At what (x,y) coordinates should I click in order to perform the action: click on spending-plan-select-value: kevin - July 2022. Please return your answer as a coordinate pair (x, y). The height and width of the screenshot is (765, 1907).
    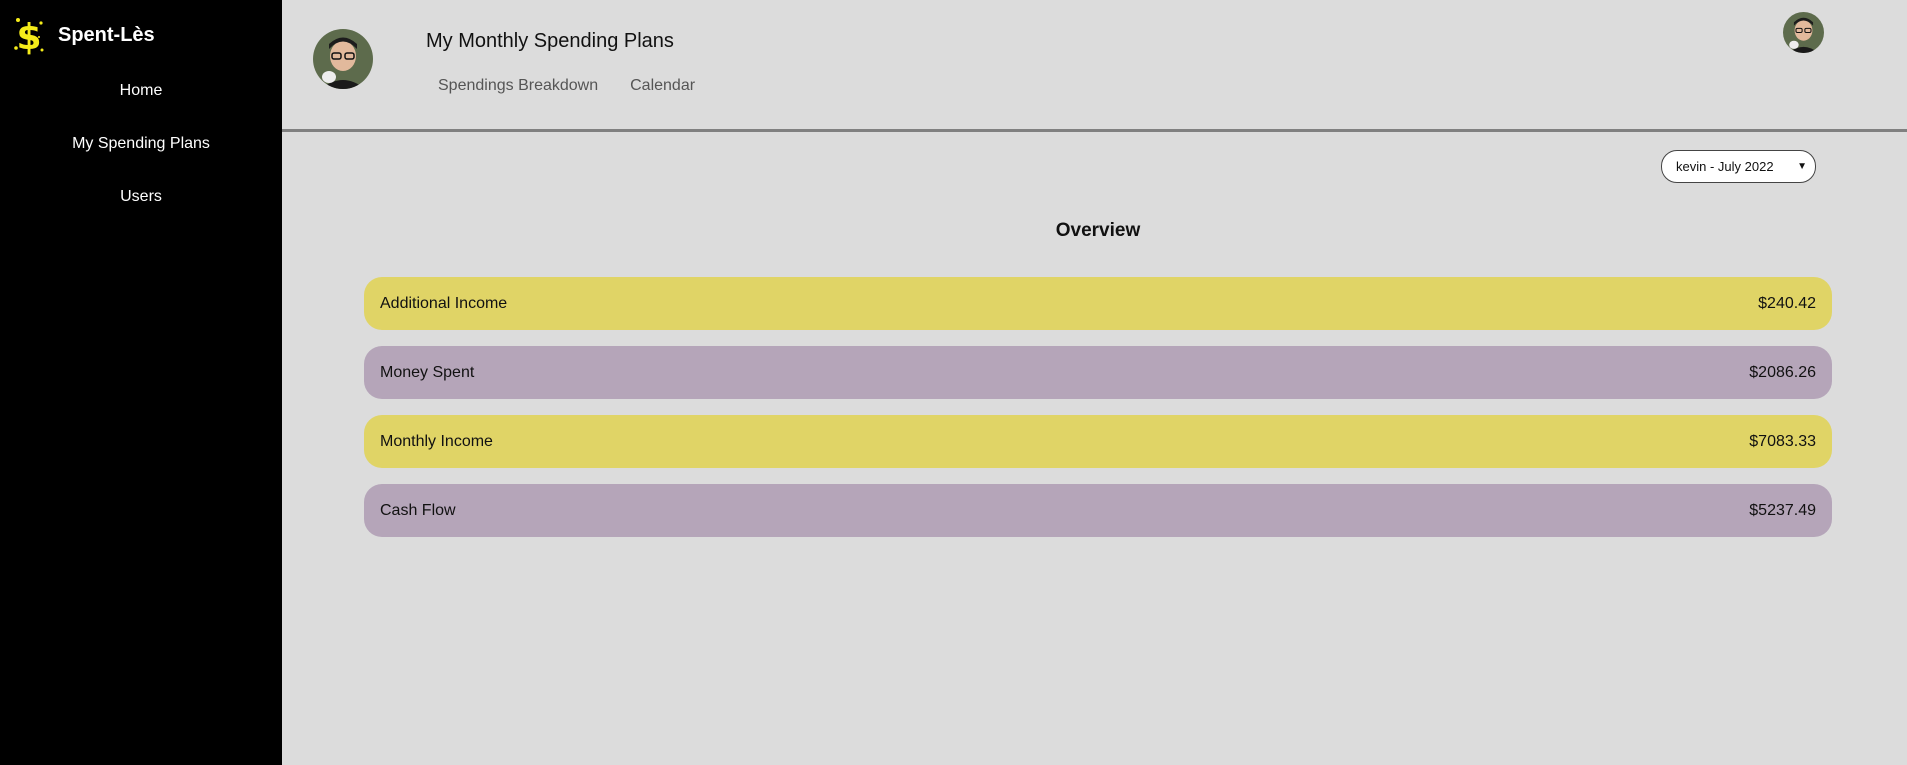
    Looking at the image, I should click on (1725, 166).